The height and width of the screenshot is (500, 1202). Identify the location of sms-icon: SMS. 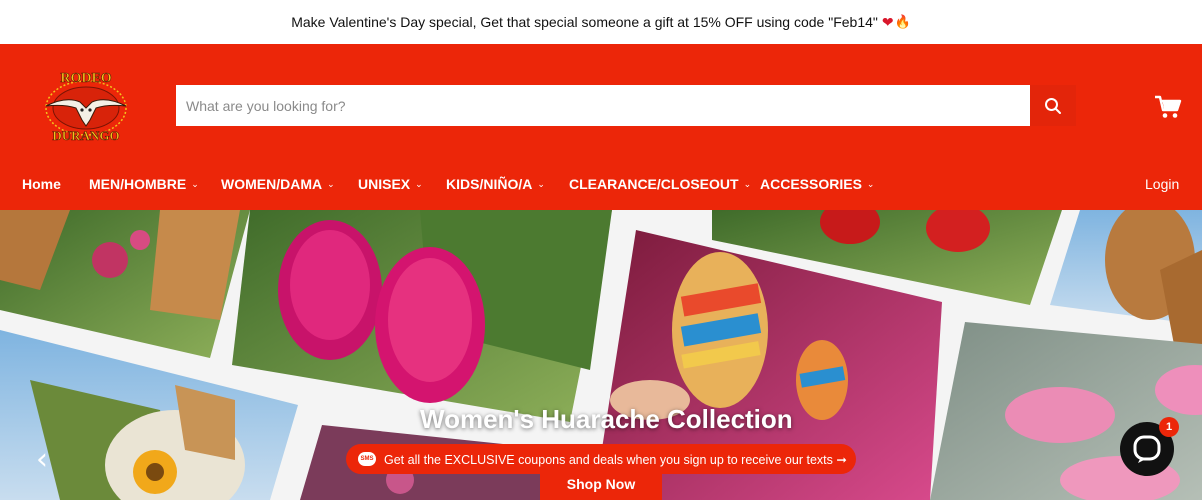
(367, 459).